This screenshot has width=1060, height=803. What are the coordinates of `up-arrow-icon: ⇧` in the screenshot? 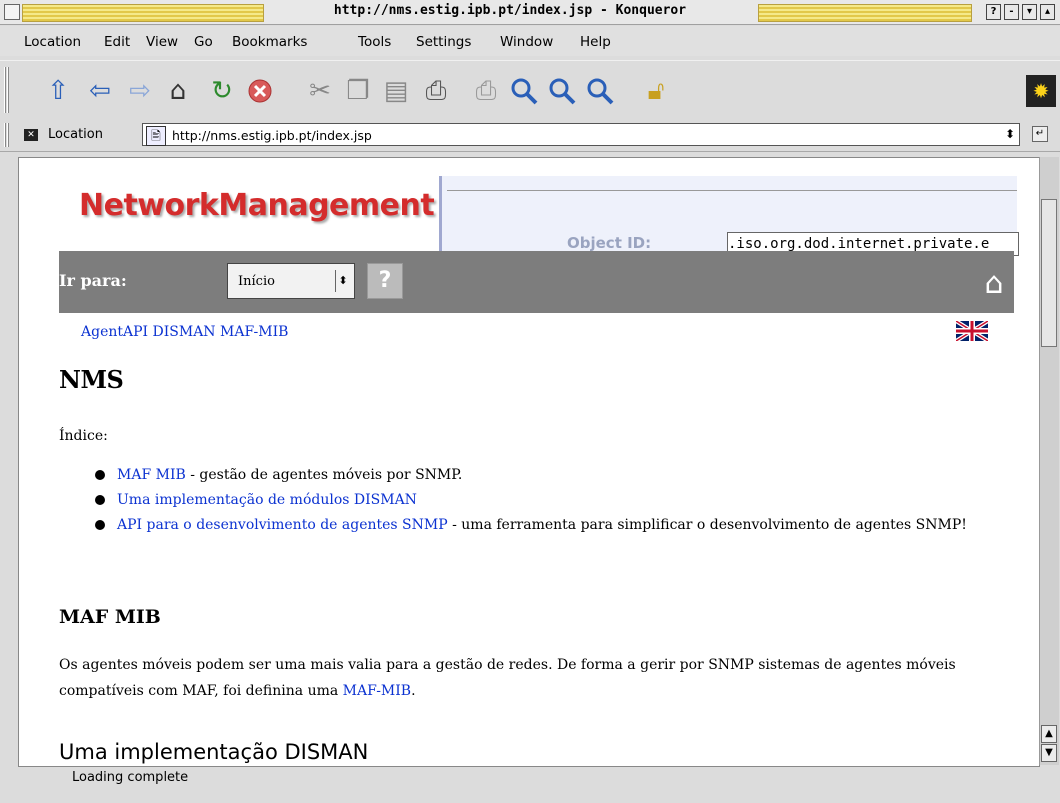 It's located at (58, 91).